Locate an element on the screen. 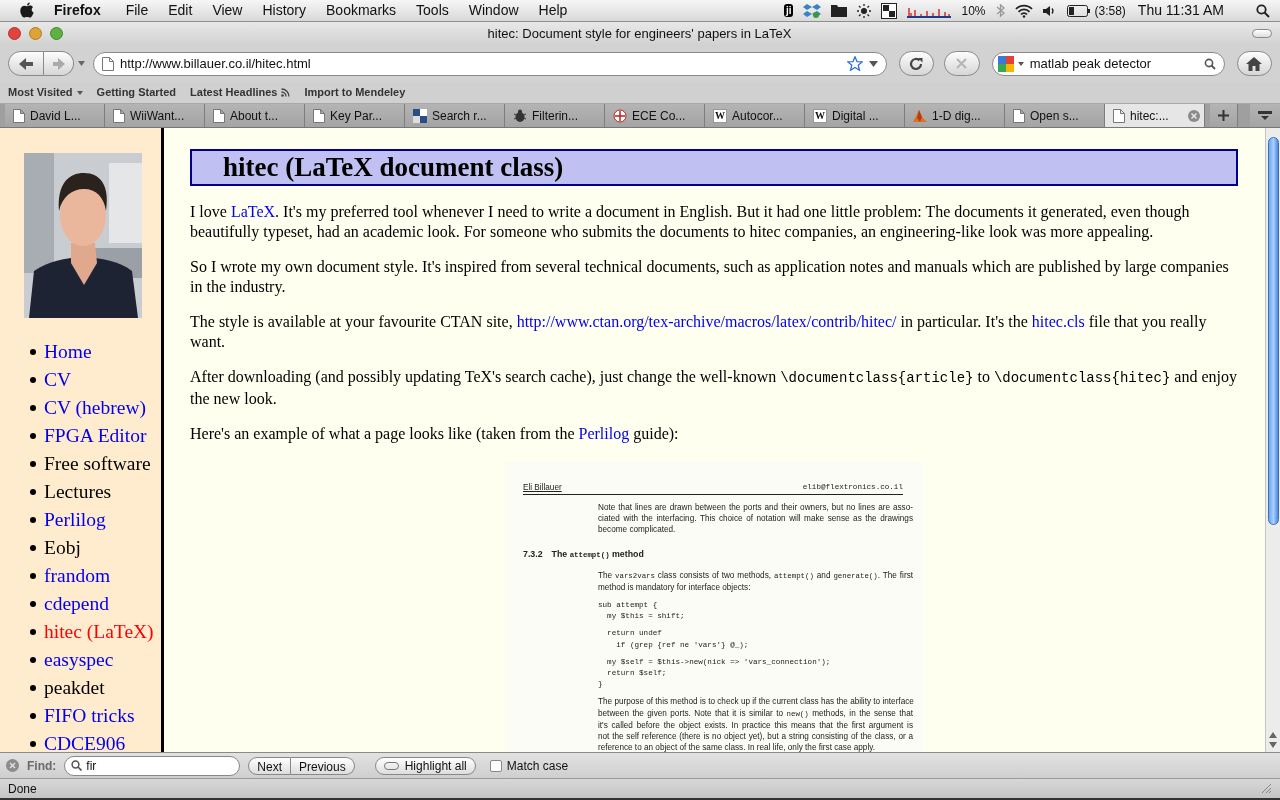 The width and height of the screenshot is (1280, 800). reload-button is located at coordinates (916, 63).